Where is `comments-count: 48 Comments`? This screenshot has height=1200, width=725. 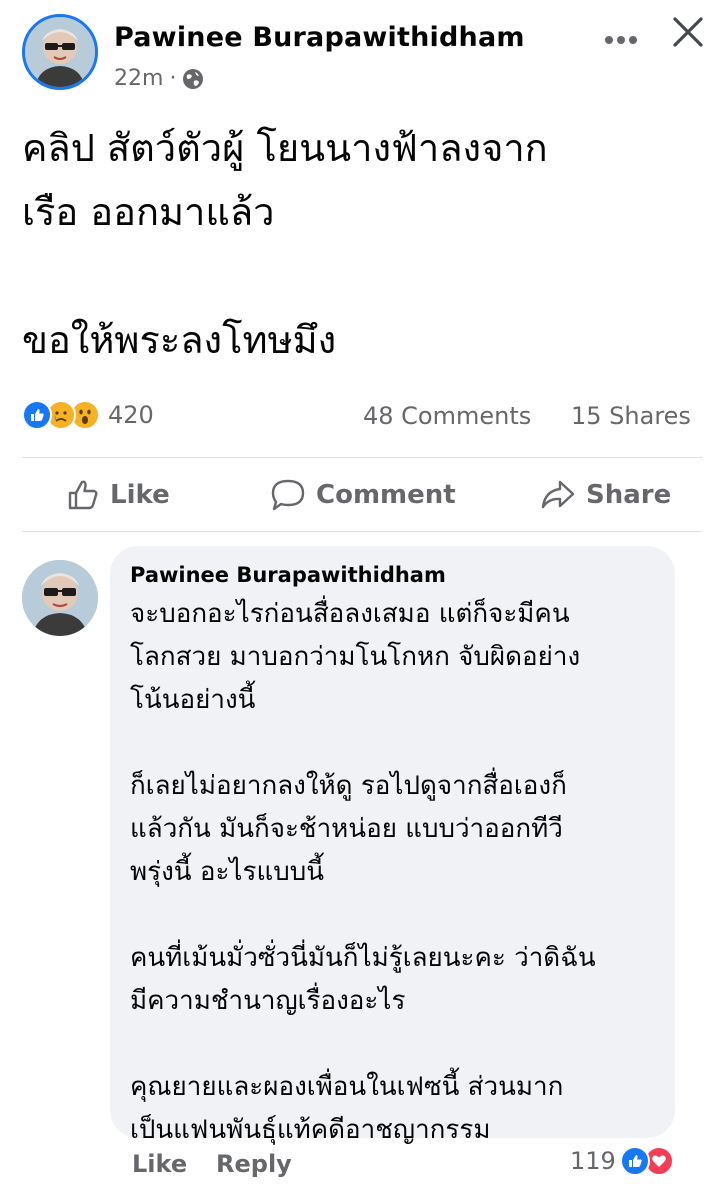 comments-count: 48 Comments is located at coordinates (447, 416).